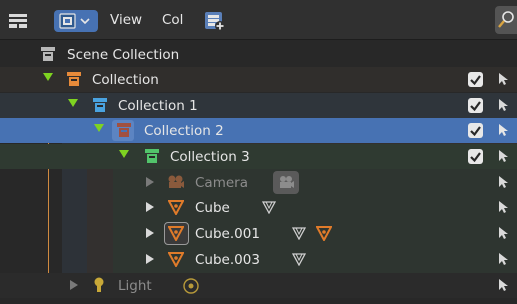 The image size is (517, 304). I want to click on tree-item-label: Scene Collection, so click(123, 55).